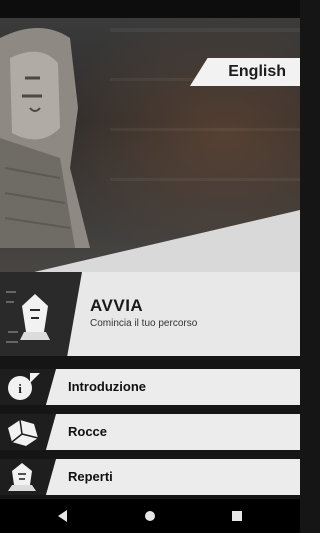 The width and height of the screenshot is (320, 533). What do you see at coordinates (116, 306) in the screenshot?
I see `start-title: AVVIA` at bounding box center [116, 306].